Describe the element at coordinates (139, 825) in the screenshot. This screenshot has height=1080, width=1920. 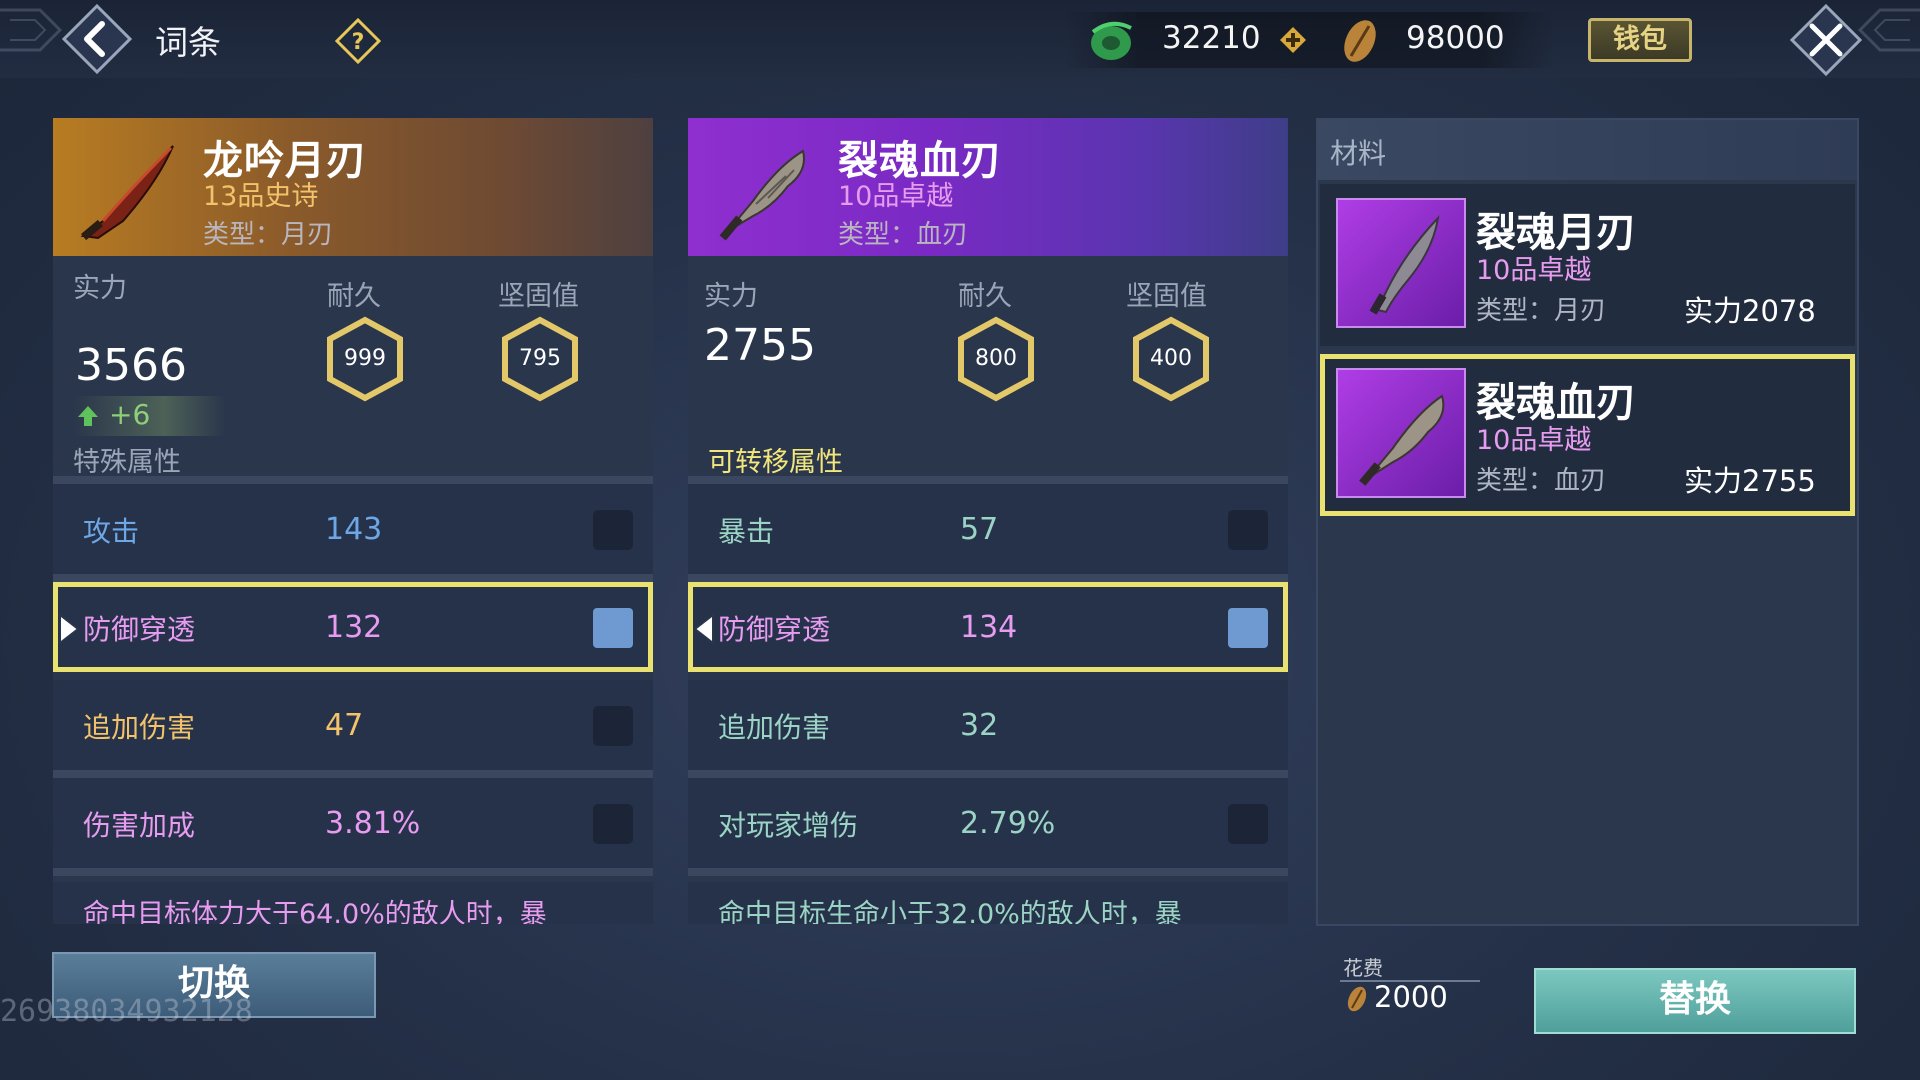
I see `attribute-name: 伤害加成` at that location.